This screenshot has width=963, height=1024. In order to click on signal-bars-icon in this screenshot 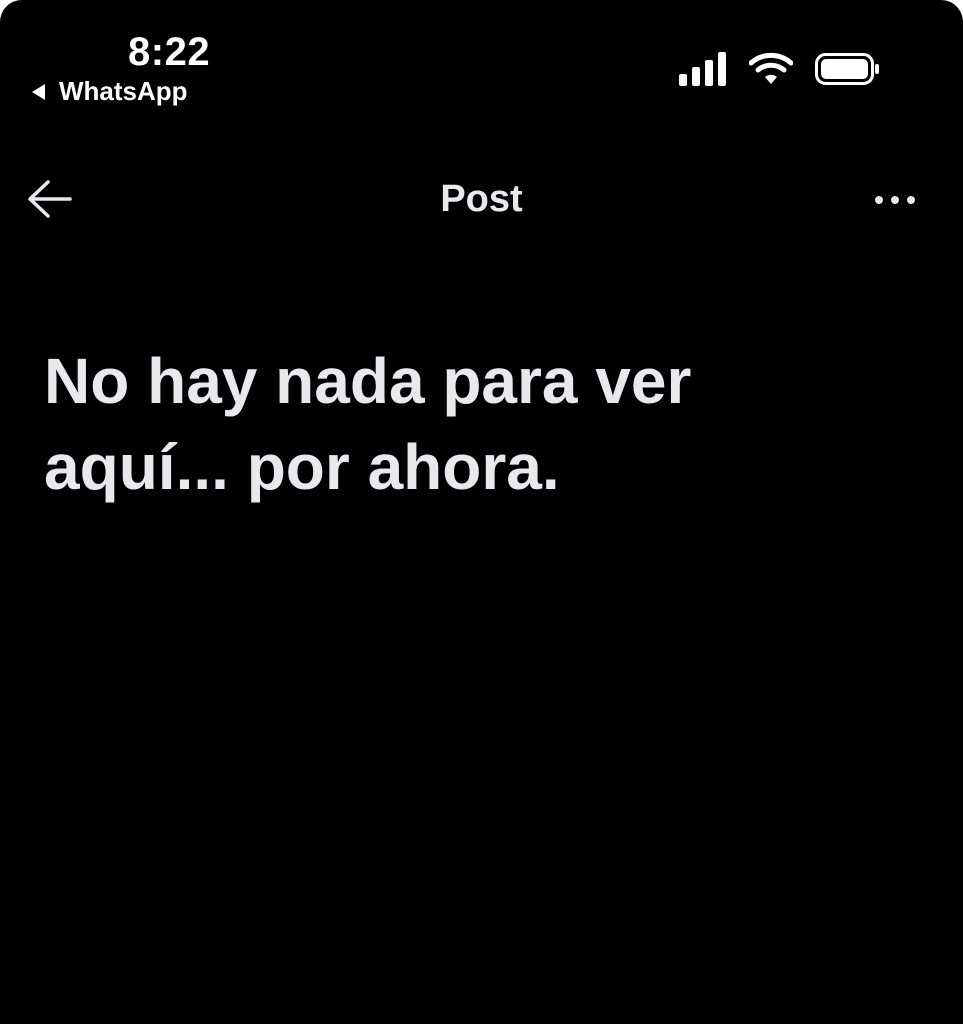, I will do `click(702, 69)`.